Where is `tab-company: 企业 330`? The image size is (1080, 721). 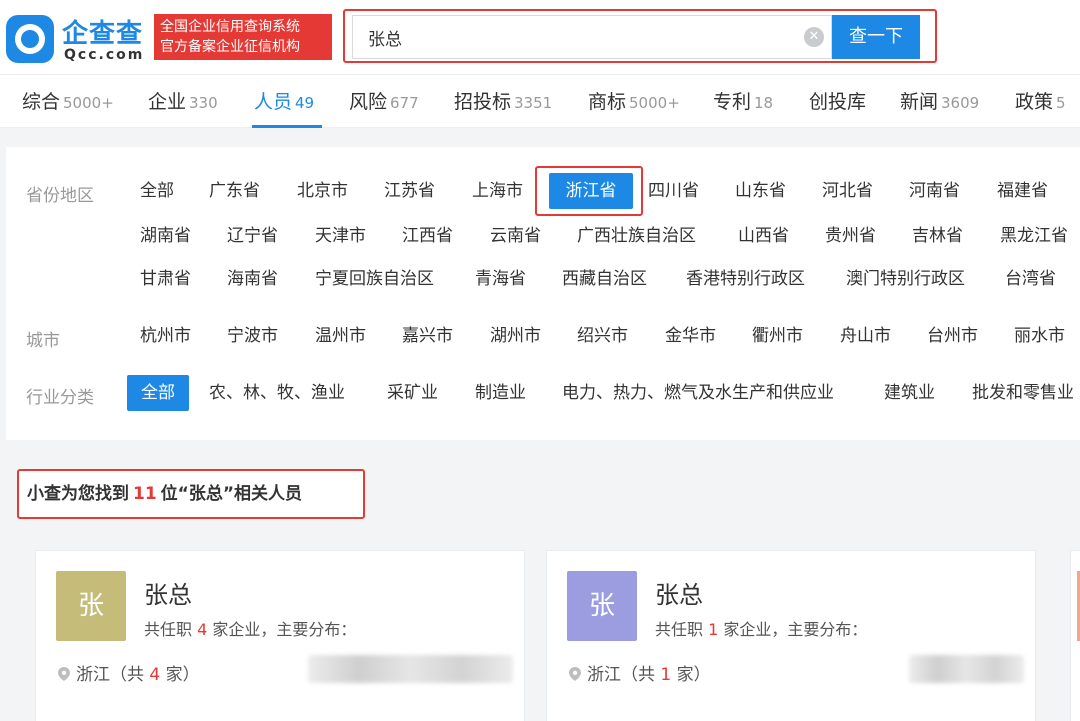
tab-company: 企业 330 is located at coordinates (183, 100).